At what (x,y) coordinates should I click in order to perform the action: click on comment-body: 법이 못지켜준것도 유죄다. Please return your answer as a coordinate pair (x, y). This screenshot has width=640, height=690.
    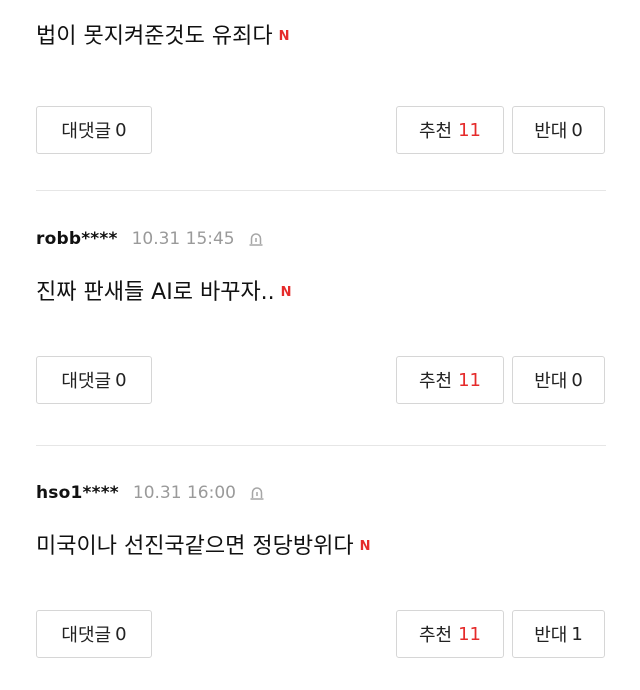
    Looking at the image, I should click on (154, 36).